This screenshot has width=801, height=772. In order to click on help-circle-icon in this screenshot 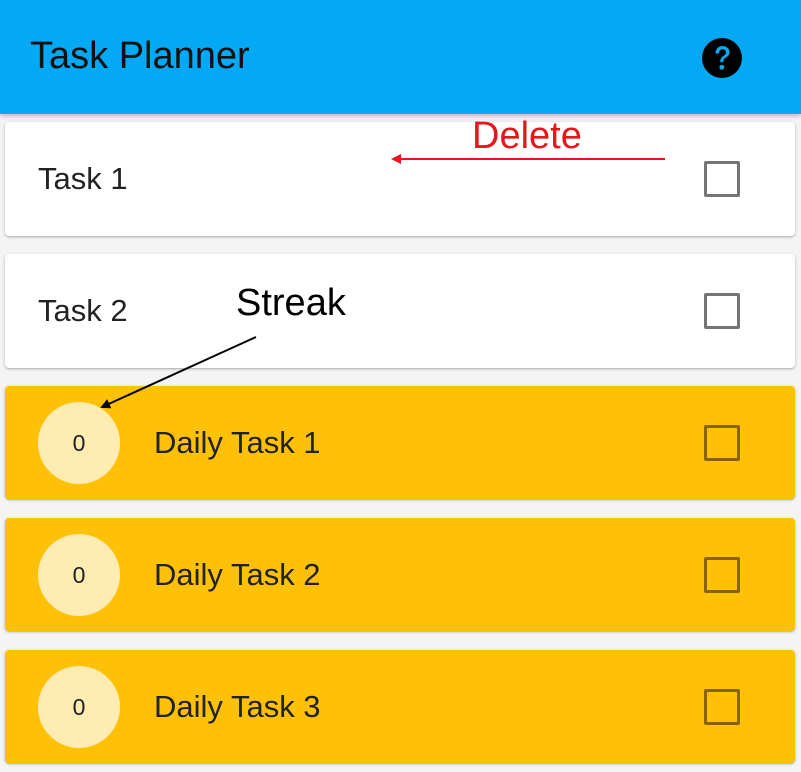, I will do `click(722, 58)`.